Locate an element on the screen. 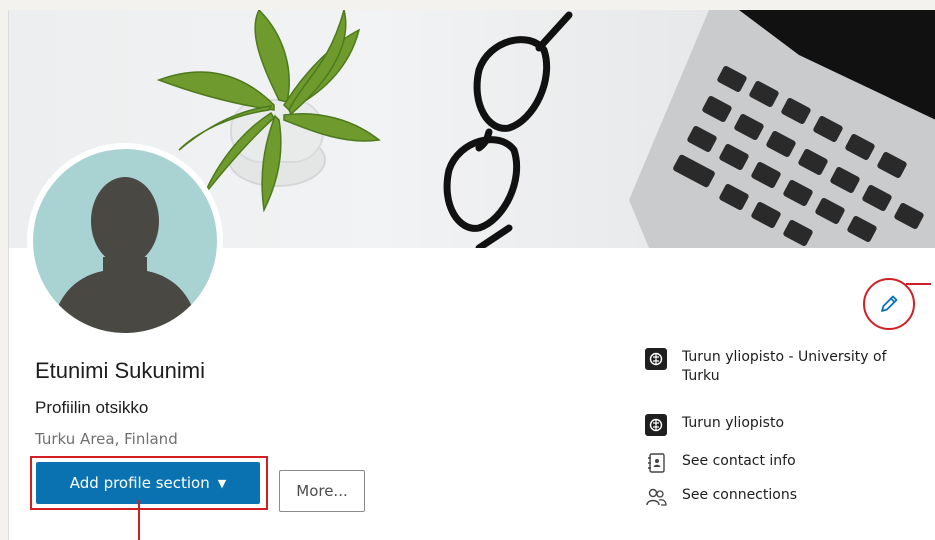 This screenshot has width=935, height=540. sidebar-item-label: Turun yliopisto - University of Turku is located at coordinates (784, 366).